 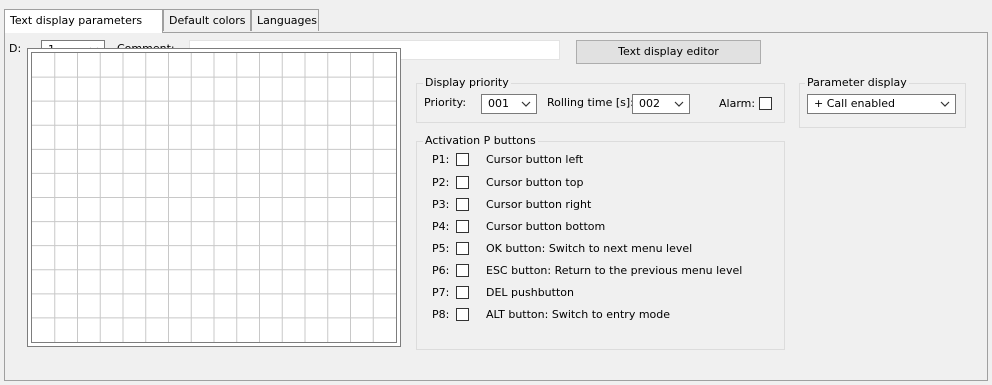 I want to click on rolling-time-select: 002, so click(x=661, y=104).